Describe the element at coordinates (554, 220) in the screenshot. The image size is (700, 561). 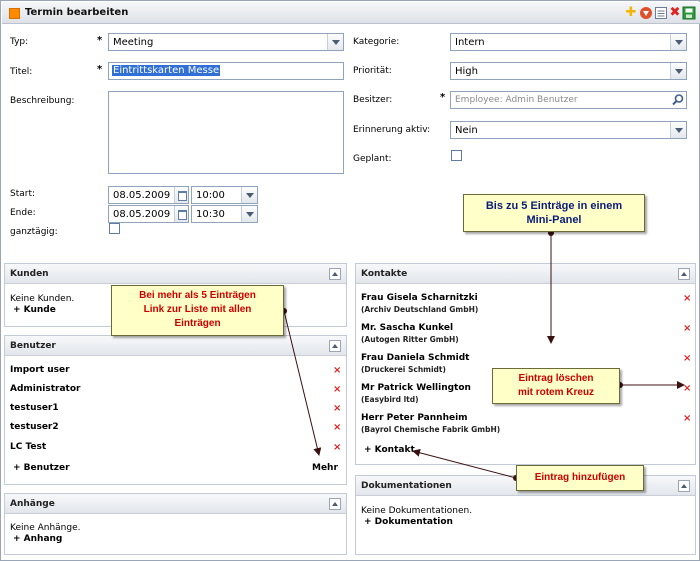
I see `callout-line: Mini-Panel` at that location.